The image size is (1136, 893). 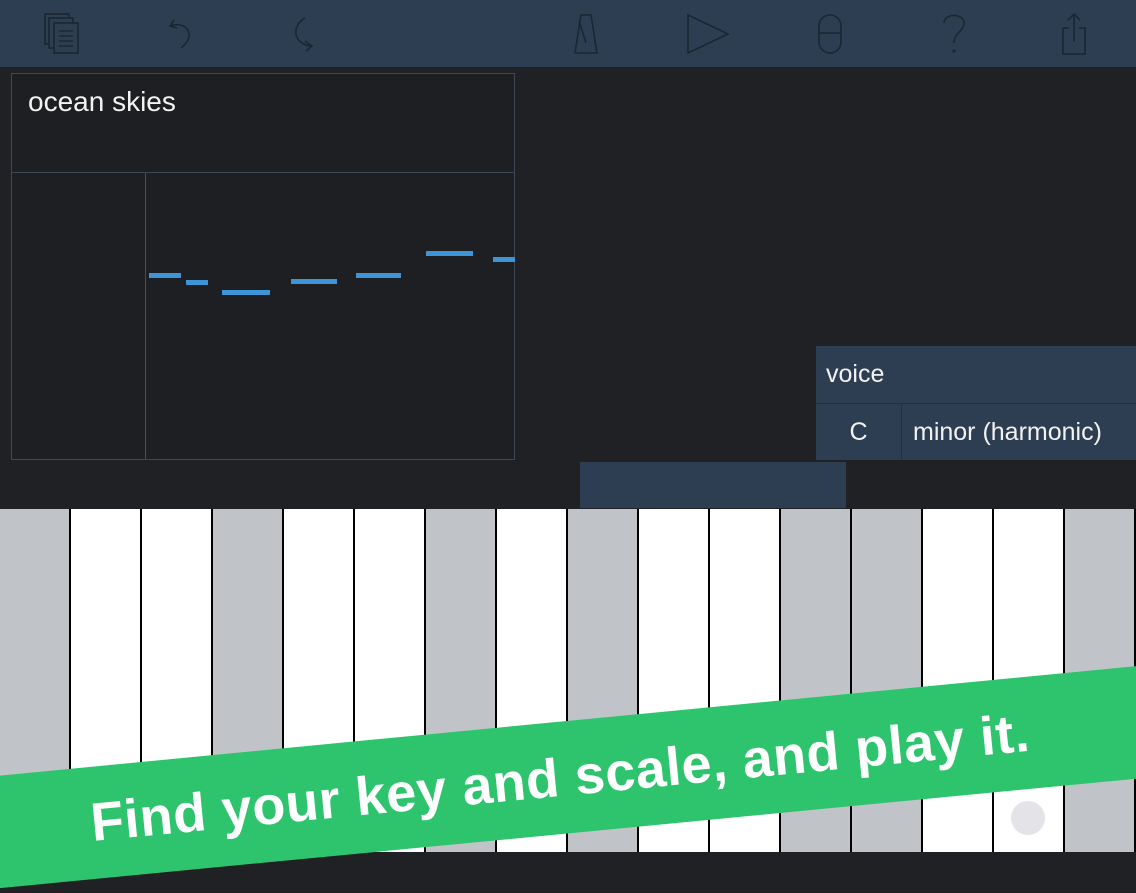 I want to click on redo-icon, so click(x=304, y=34).